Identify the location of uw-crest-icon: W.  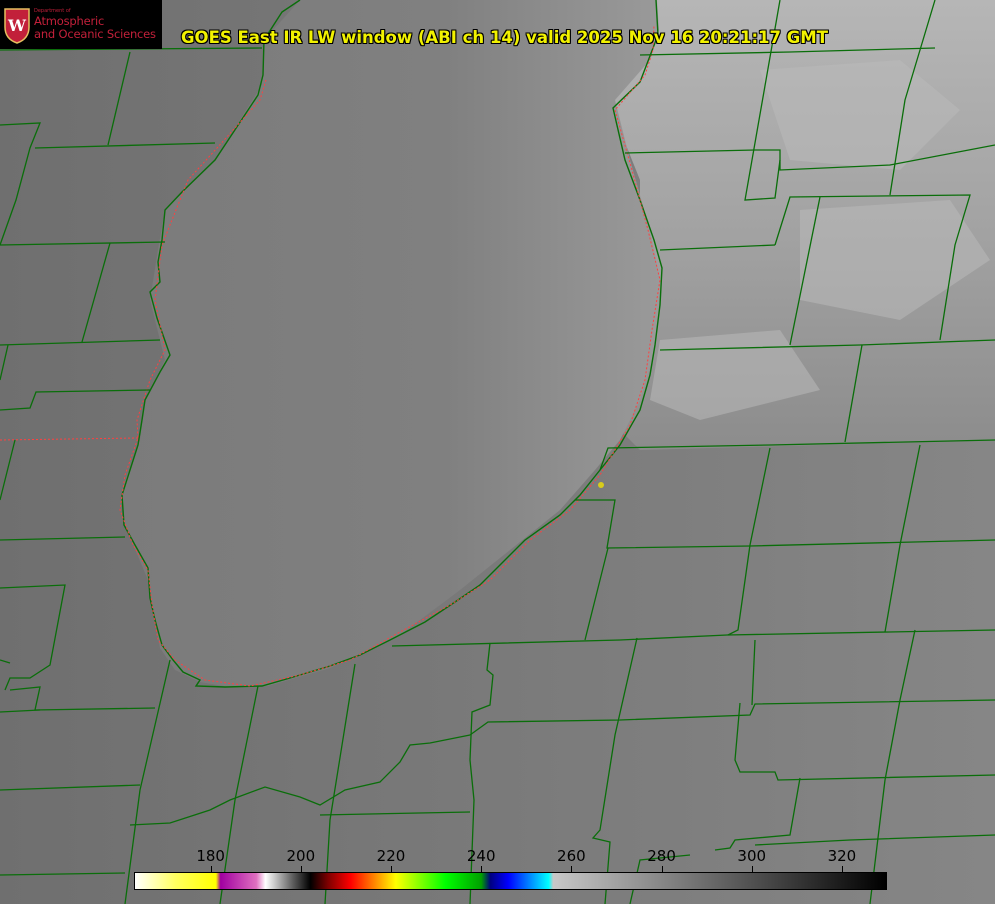
(17, 26).